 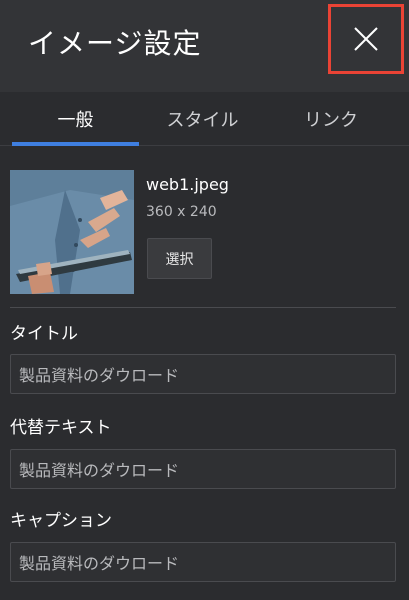 What do you see at coordinates (203, 469) in the screenshot?
I see `alt-text-input` at bounding box center [203, 469].